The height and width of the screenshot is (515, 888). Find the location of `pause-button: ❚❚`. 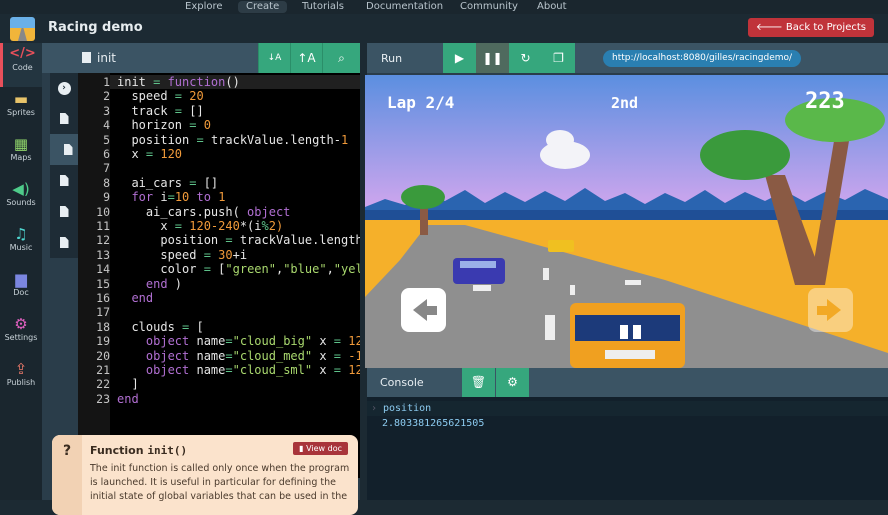

pause-button: ❚❚ is located at coordinates (492, 58).